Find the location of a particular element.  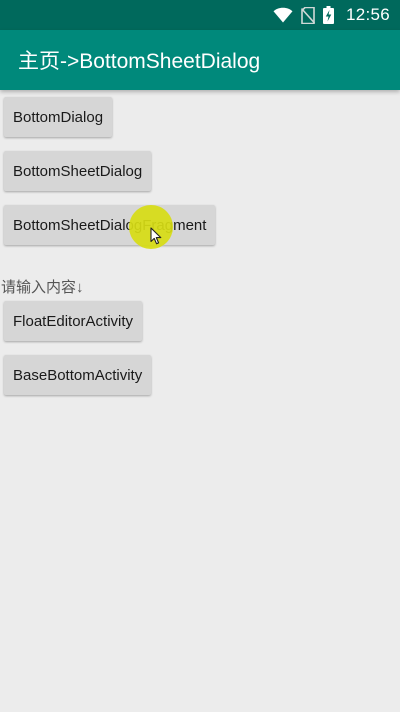

wifi-icon is located at coordinates (283, 15).